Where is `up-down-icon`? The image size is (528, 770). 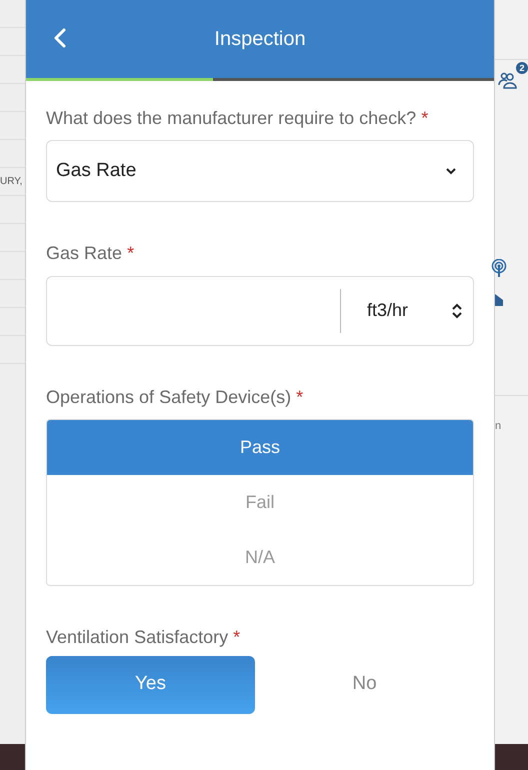 up-down-icon is located at coordinates (457, 311).